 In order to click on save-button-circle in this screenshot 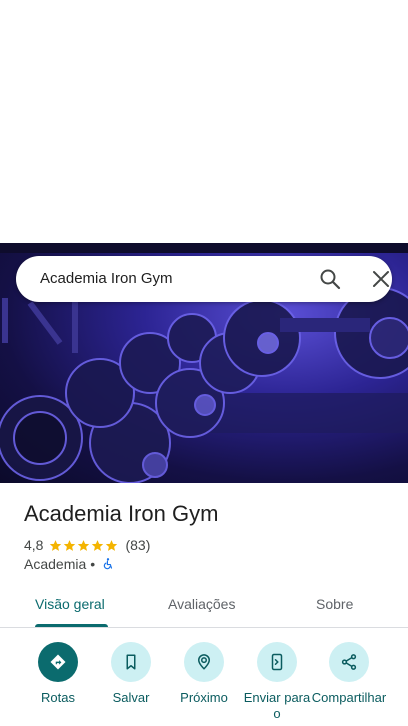, I will do `click(131, 662)`.